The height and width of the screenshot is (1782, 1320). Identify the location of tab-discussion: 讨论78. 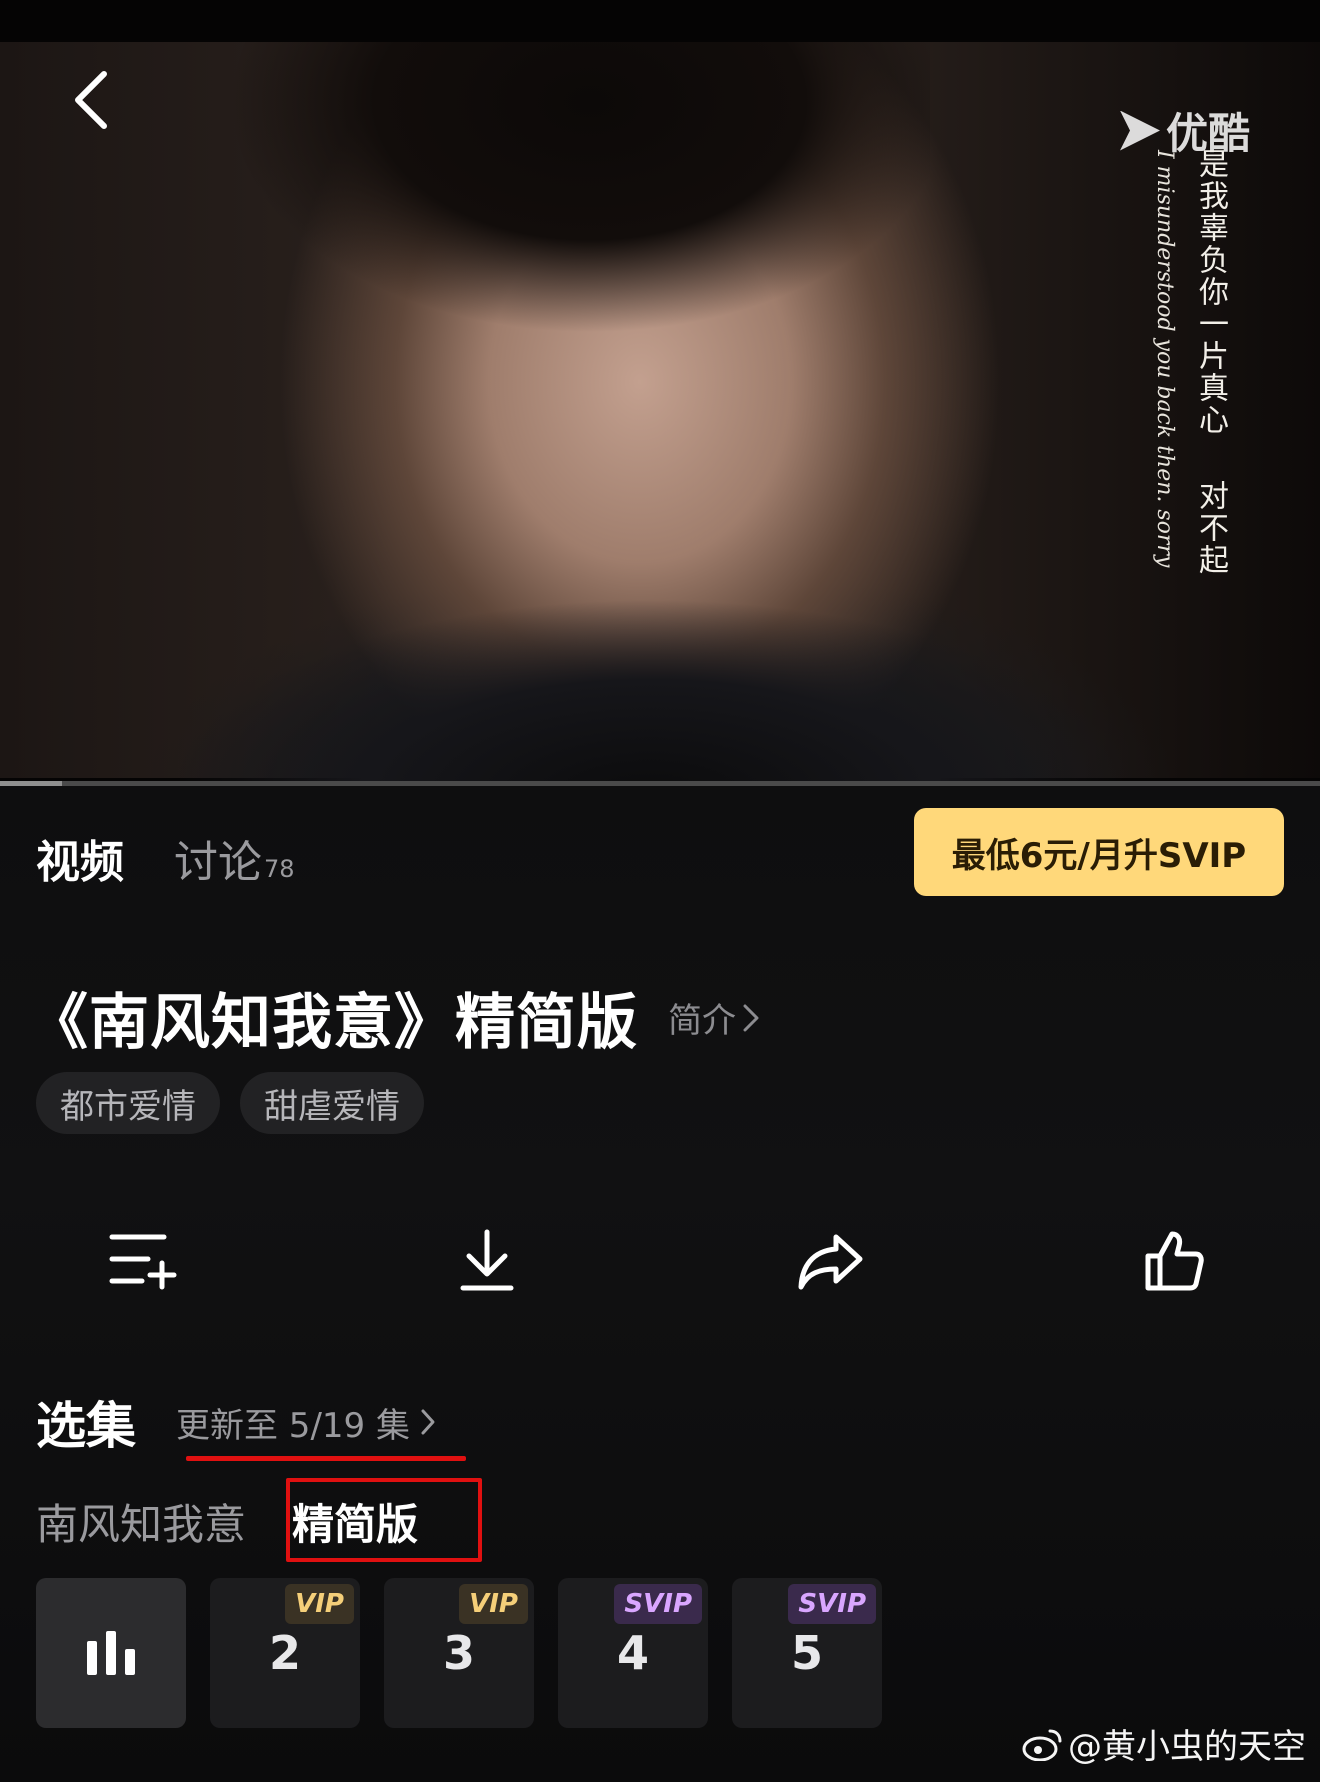
(234, 858).